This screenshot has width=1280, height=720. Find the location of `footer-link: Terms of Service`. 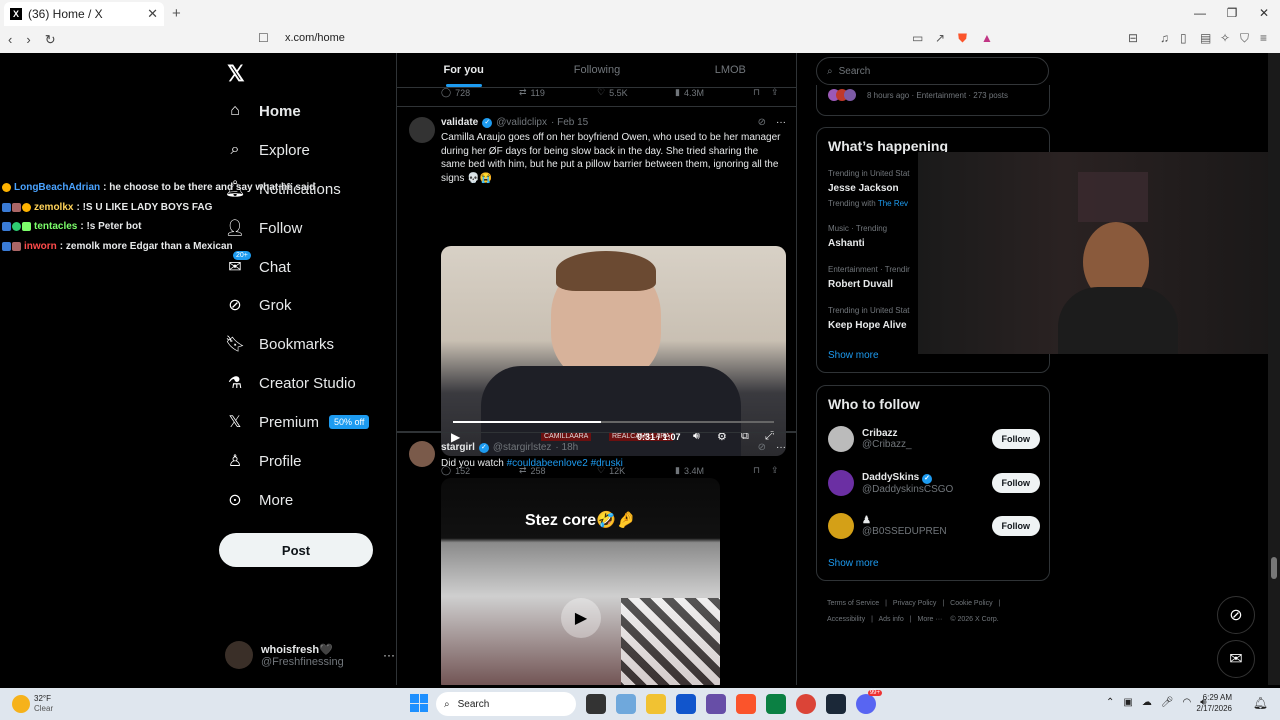

footer-link: Terms of Service is located at coordinates (853, 603).